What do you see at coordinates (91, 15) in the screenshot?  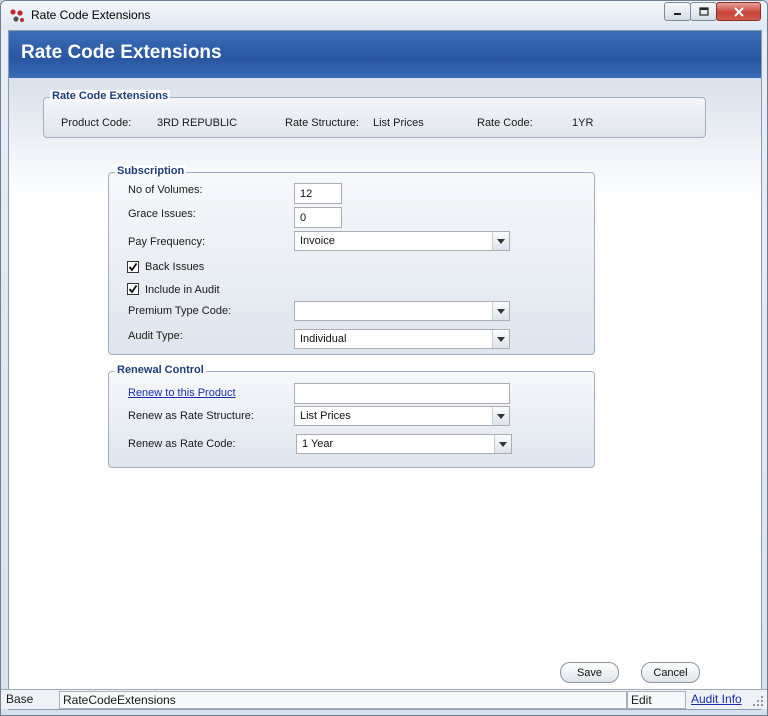 I see `window-title: Rate Code Extensions` at bounding box center [91, 15].